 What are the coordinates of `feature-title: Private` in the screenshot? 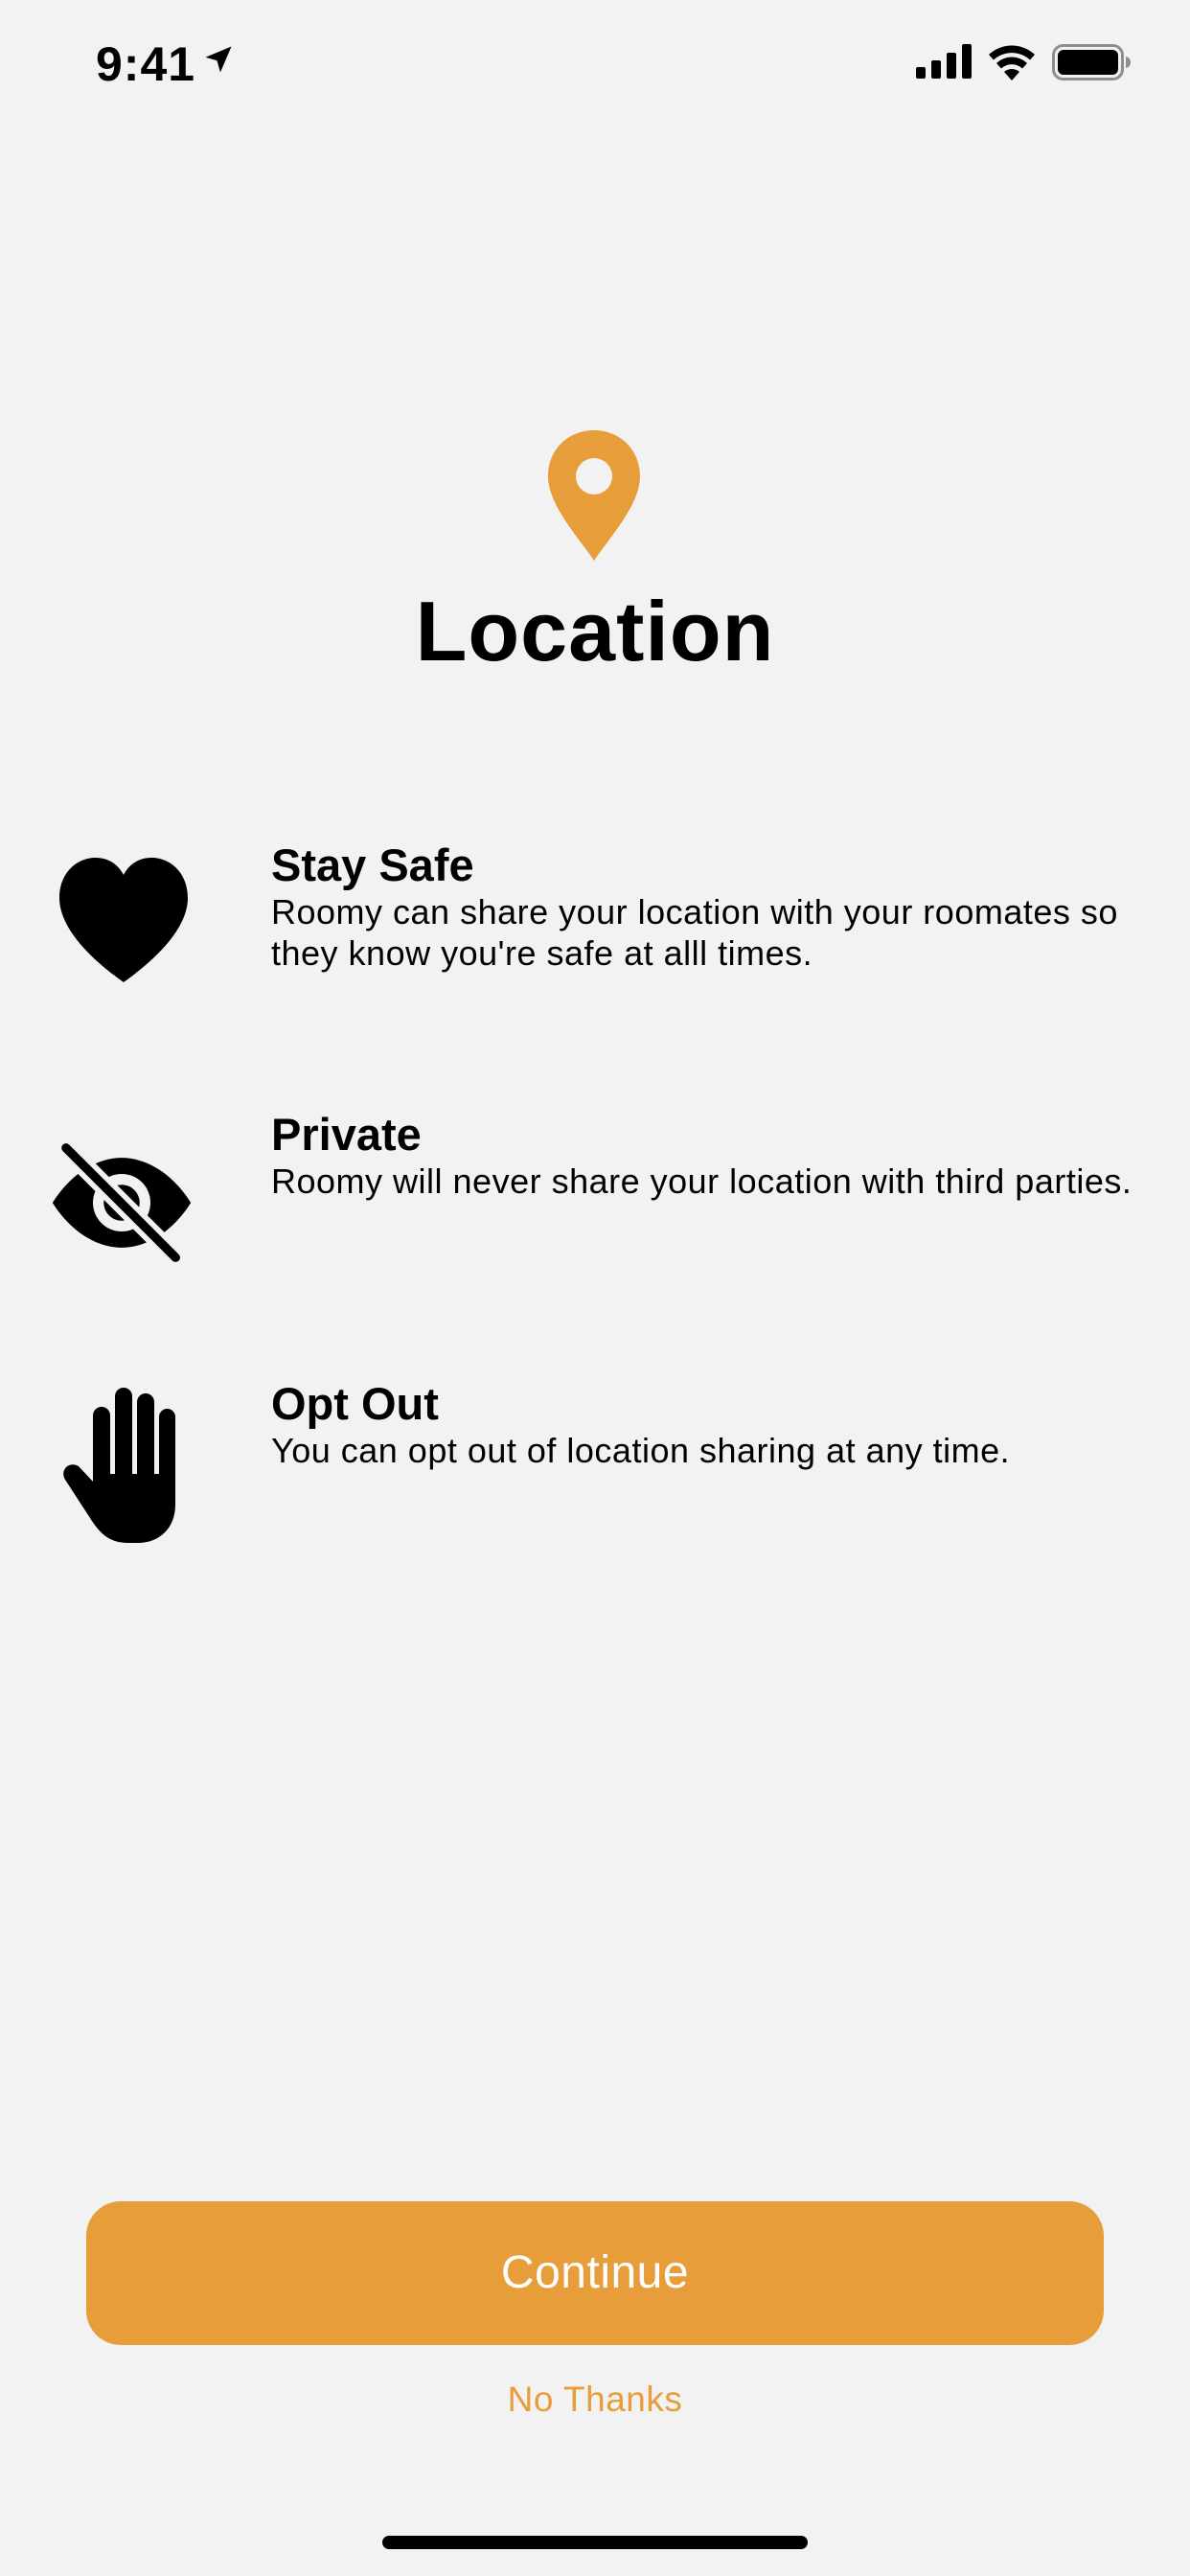 It's located at (347, 1134).